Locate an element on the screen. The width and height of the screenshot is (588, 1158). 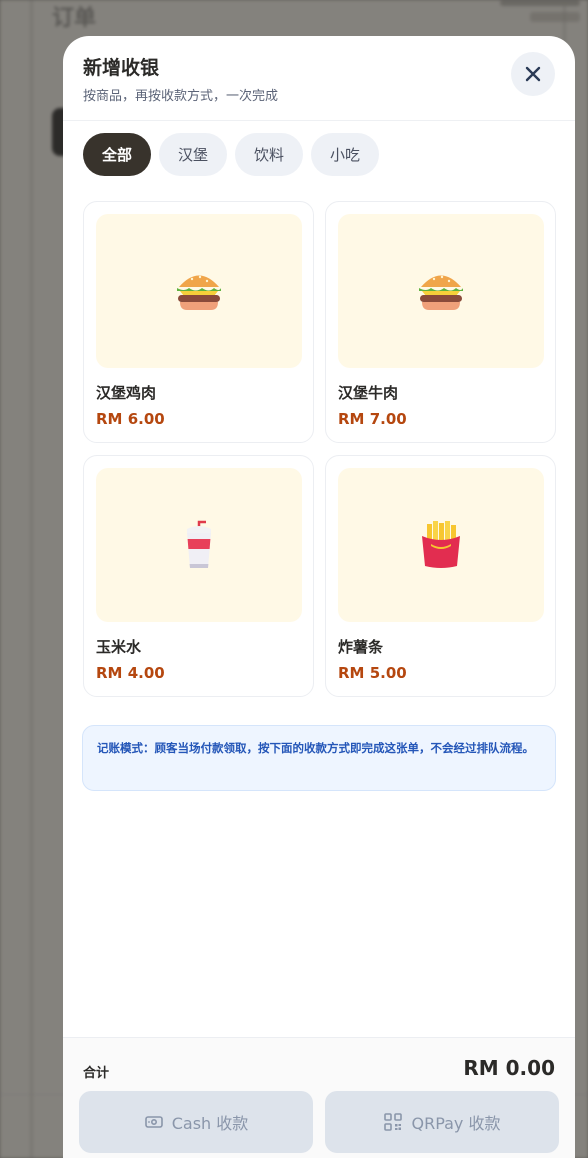
product-name: 玉米水 is located at coordinates (119, 647).